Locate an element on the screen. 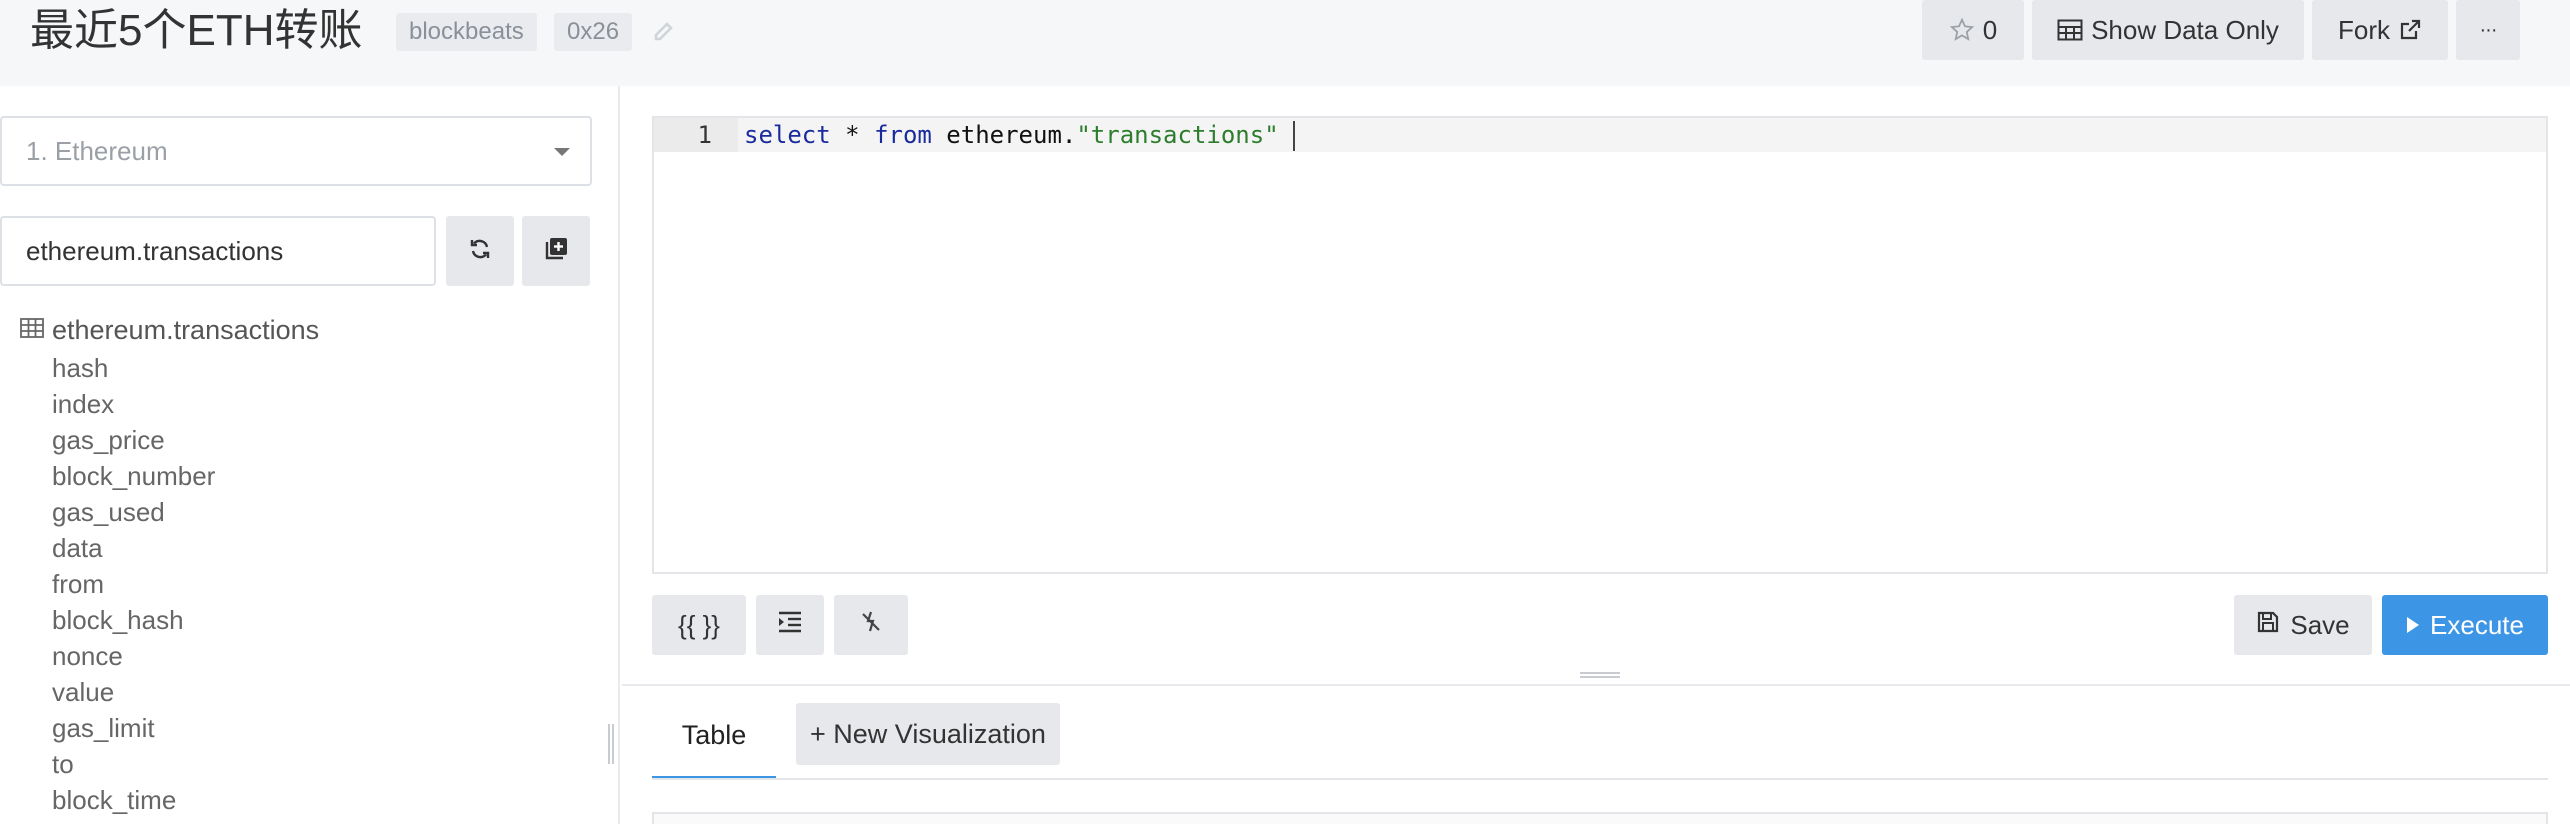  schema-column: block_hash is located at coordinates (133, 620).